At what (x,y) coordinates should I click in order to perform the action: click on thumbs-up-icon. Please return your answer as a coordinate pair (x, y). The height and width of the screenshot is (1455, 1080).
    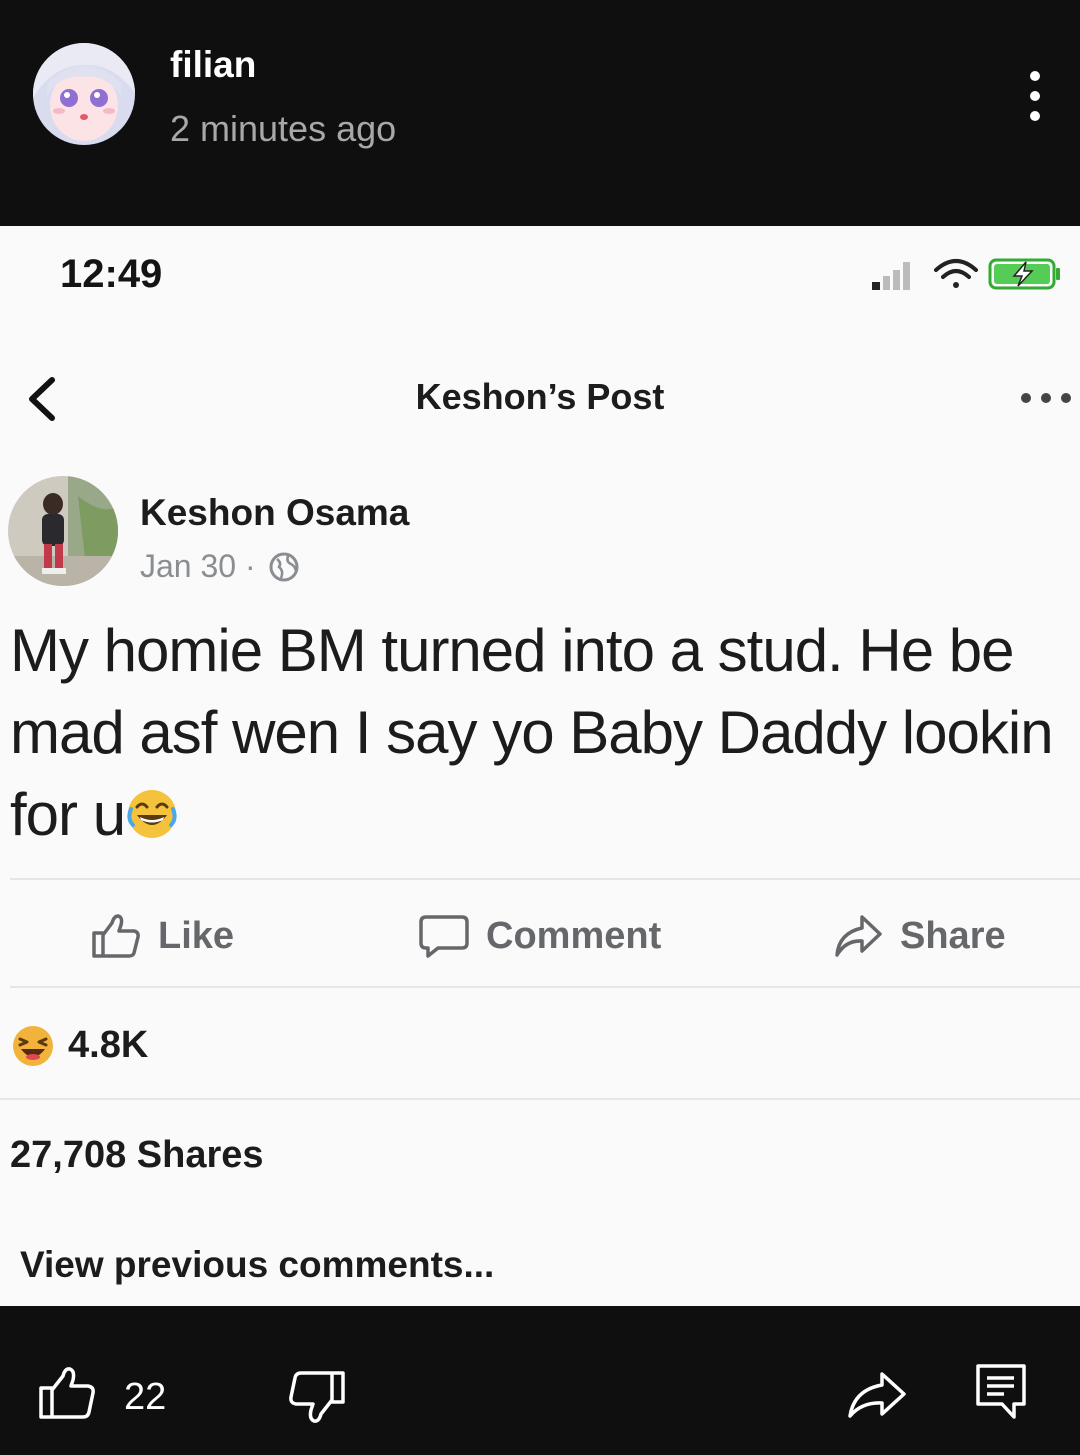
    Looking at the image, I should click on (67, 1393).